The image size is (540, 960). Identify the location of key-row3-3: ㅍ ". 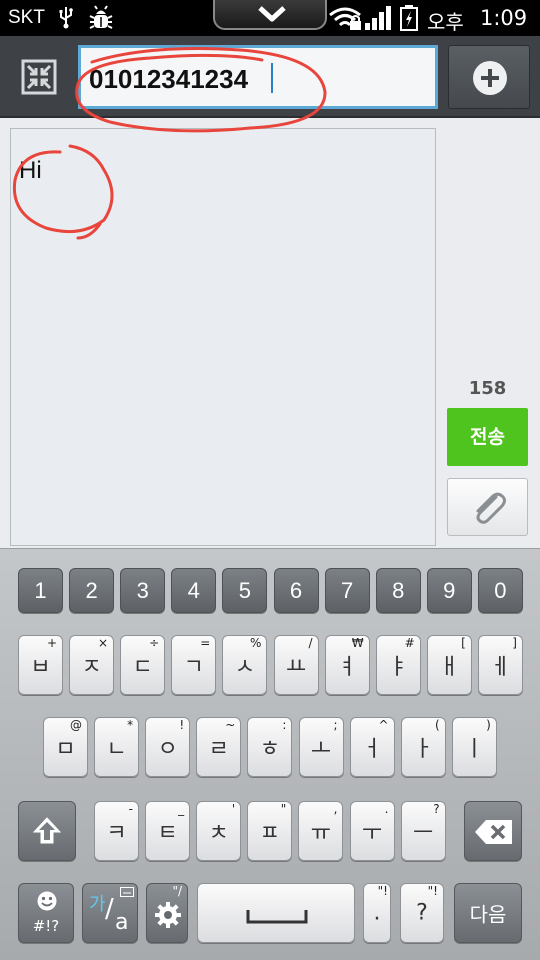
(270, 831).